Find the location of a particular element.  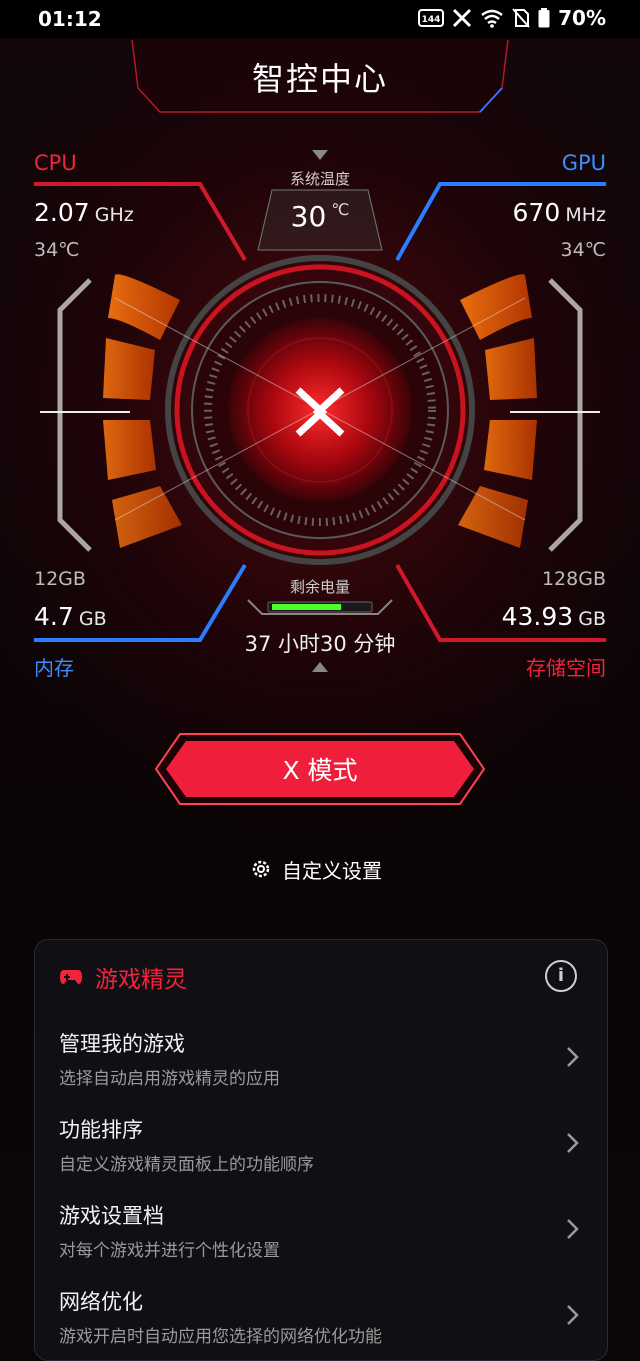

status-time: 01:12 is located at coordinates (70, 19).